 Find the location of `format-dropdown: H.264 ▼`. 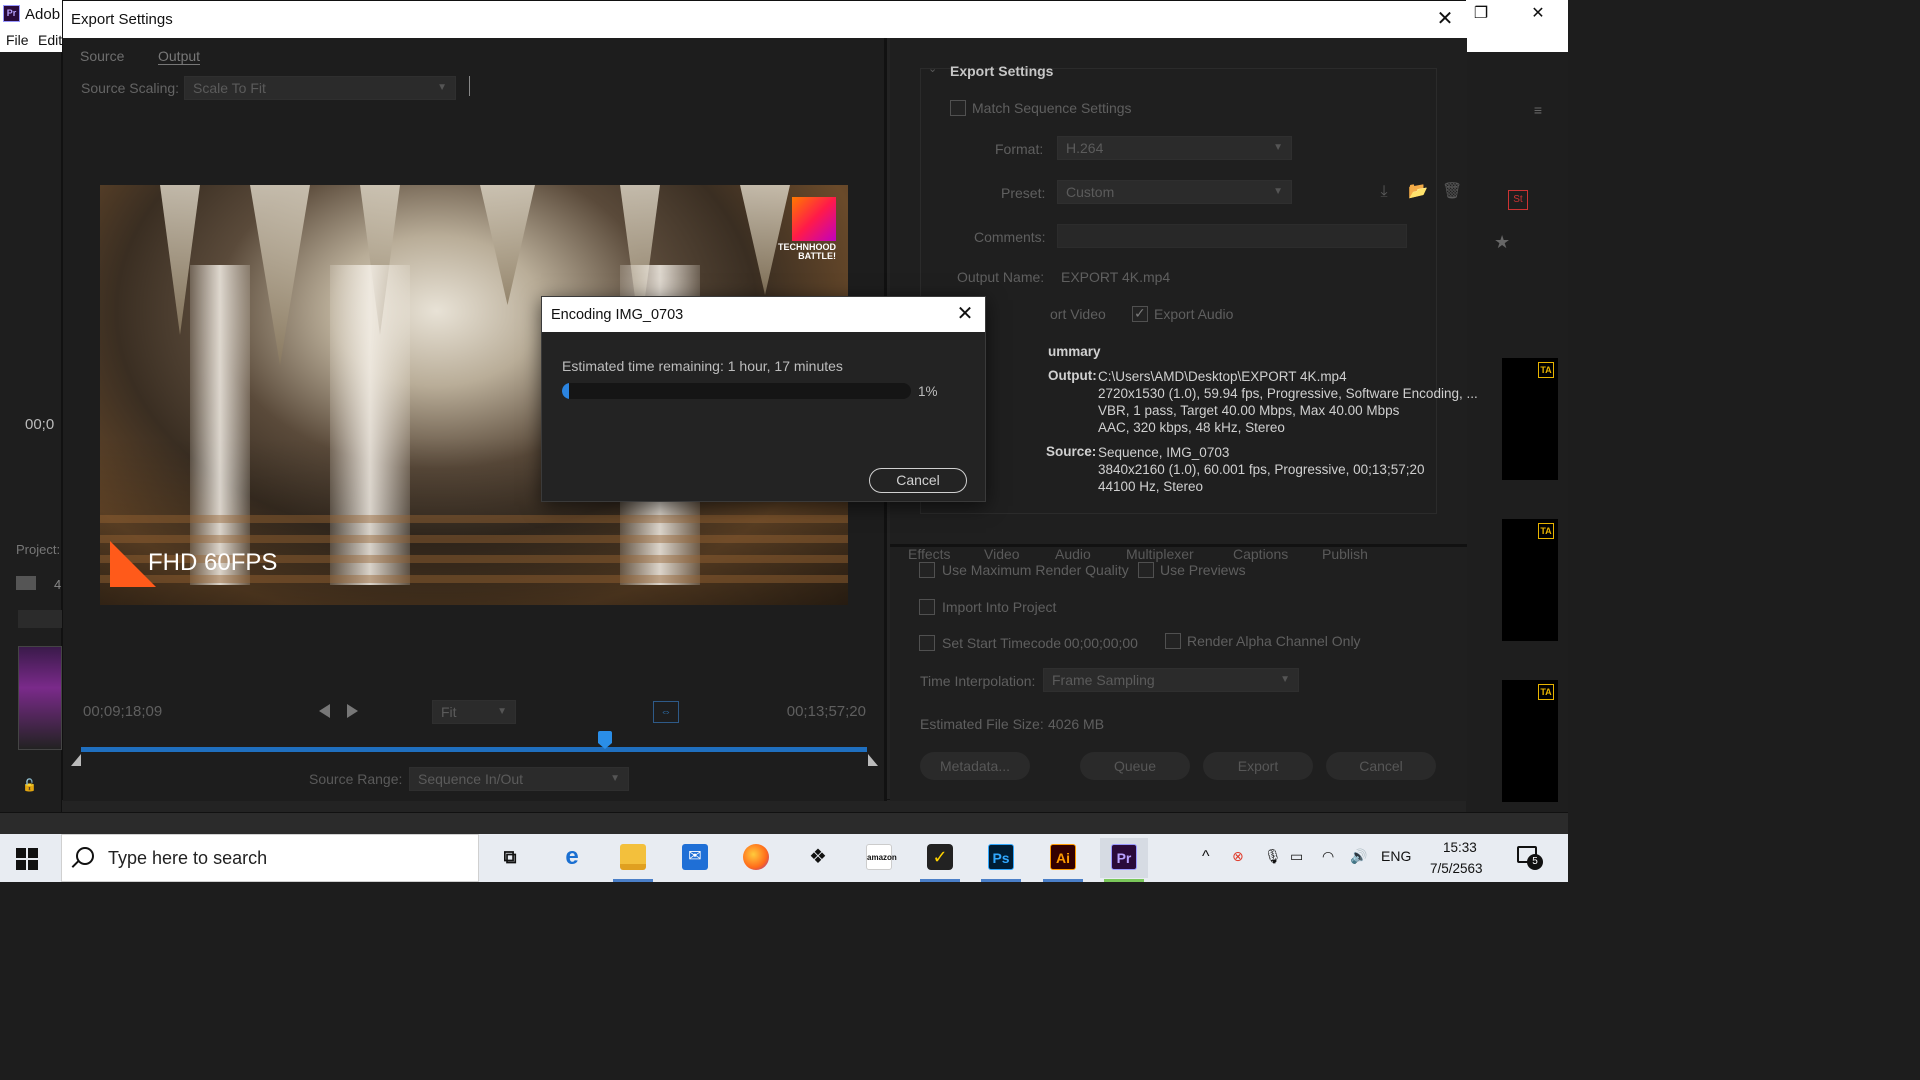

format-dropdown: H.264 ▼ is located at coordinates (1174, 148).